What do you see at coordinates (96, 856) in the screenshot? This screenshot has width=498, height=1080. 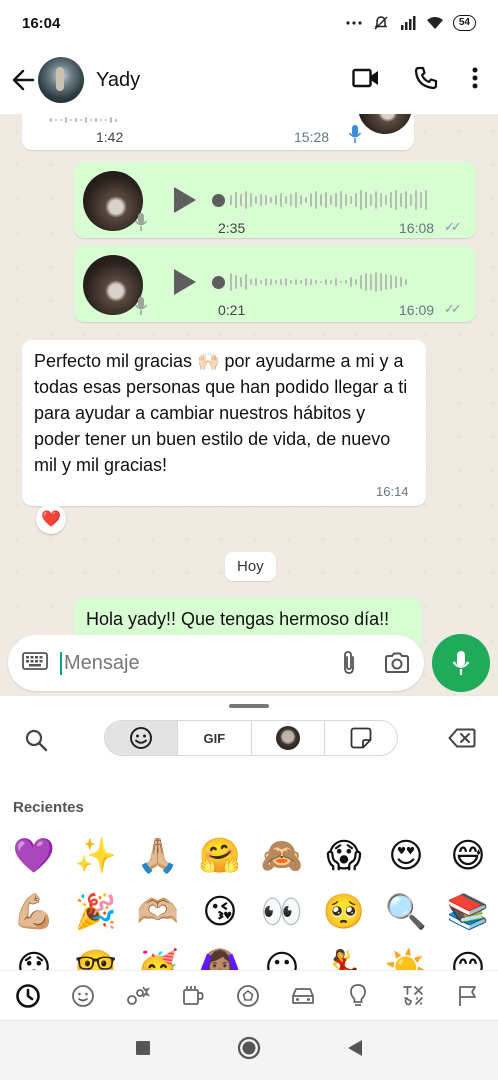 I see `emoji-key: ✨` at bounding box center [96, 856].